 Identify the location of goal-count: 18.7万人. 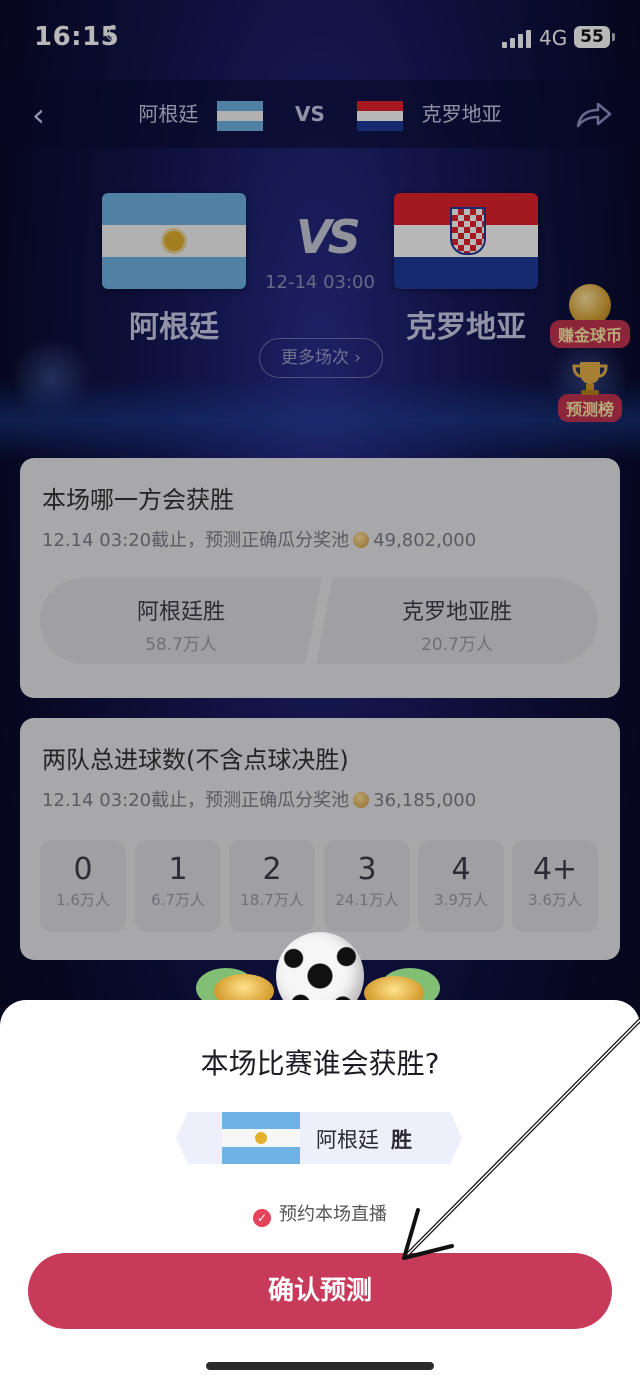
(272, 900).